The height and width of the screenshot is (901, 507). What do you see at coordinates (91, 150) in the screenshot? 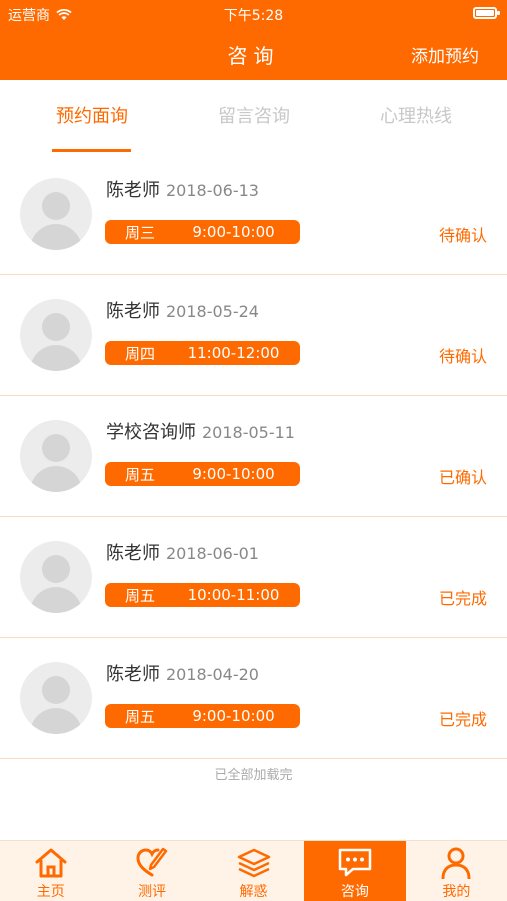
I see `active-tab-indicator` at bounding box center [91, 150].